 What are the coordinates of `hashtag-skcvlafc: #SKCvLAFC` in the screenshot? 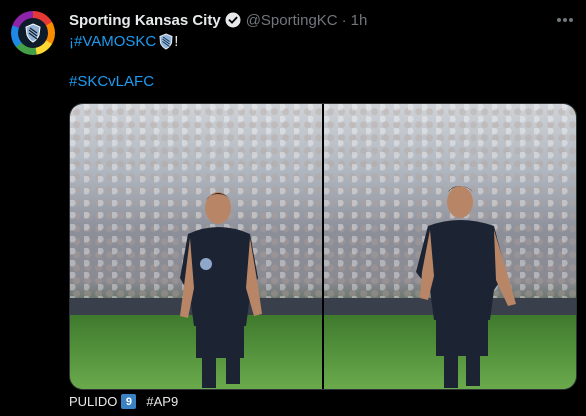 It's located at (111, 81).